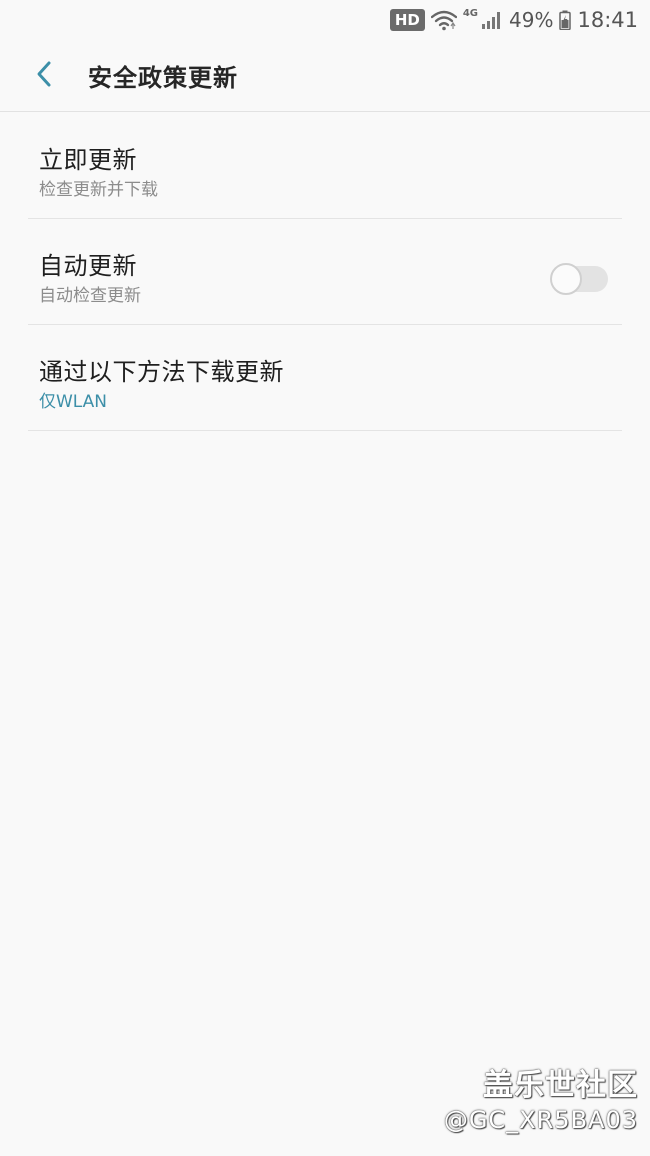 The width and height of the screenshot is (650, 1156). I want to click on watermark-user-handle: @GC_XR5BA03, so click(540, 1120).